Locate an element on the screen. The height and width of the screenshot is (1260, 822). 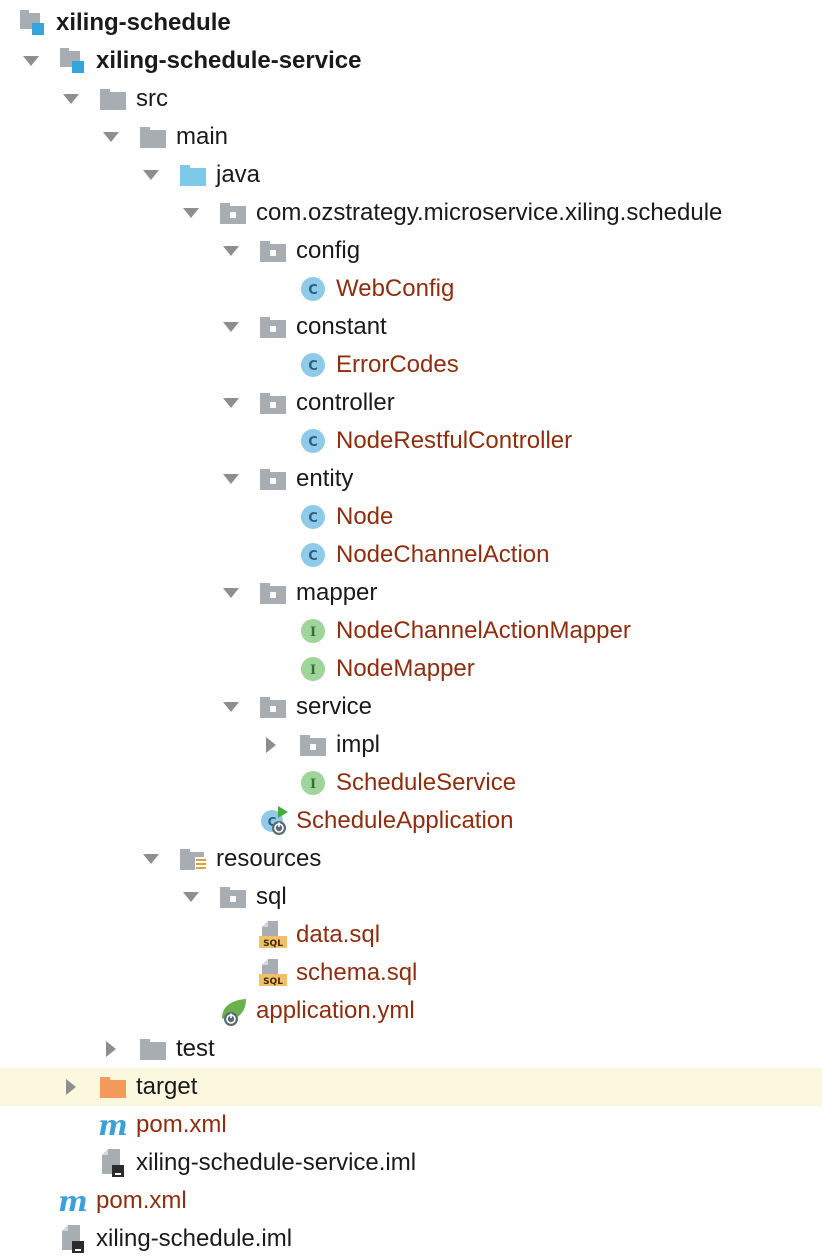
tree-item-label: target is located at coordinates (167, 1086).